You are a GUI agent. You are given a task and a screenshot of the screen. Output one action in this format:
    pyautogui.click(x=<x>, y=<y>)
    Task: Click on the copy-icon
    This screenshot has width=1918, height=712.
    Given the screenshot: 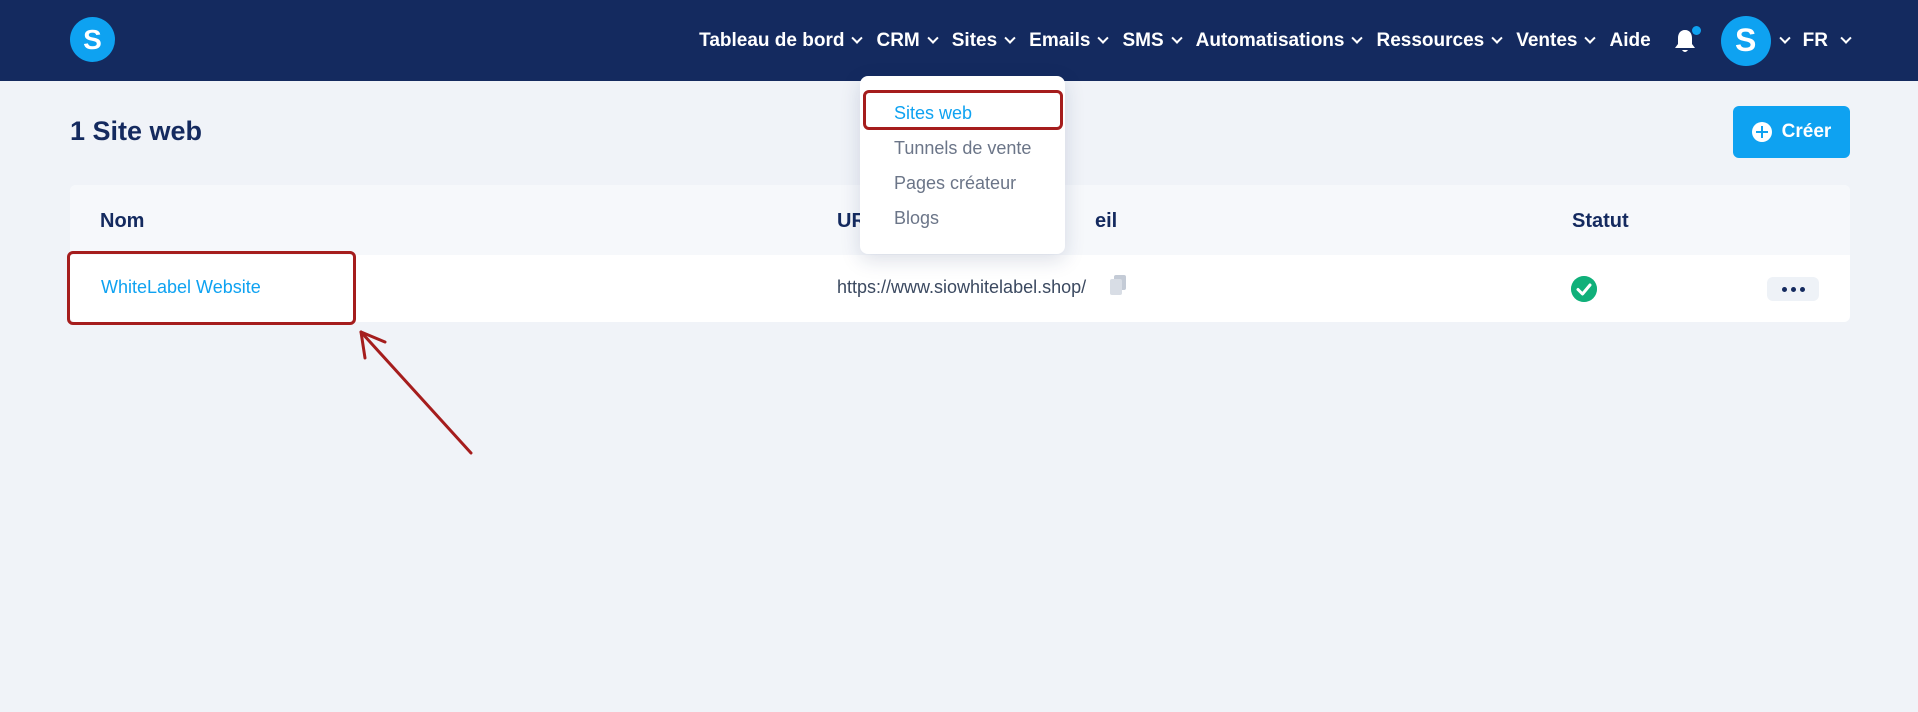 What is the action you would take?
    pyautogui.click(x=1118, y=285)
    